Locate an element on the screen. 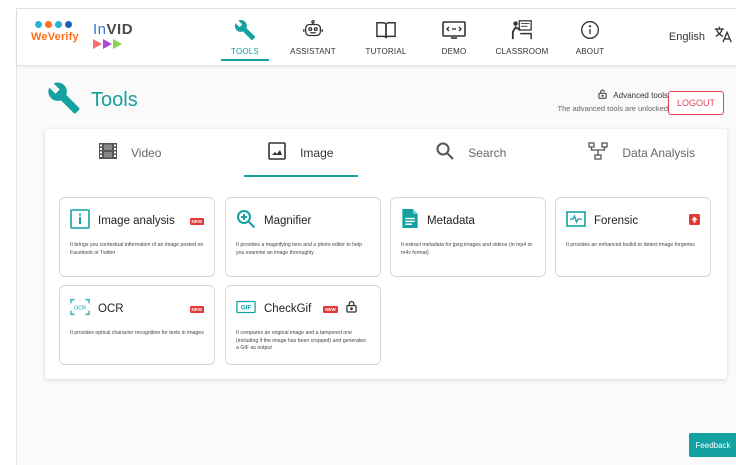  tab-label: Video is located at coordinates (146, 153).